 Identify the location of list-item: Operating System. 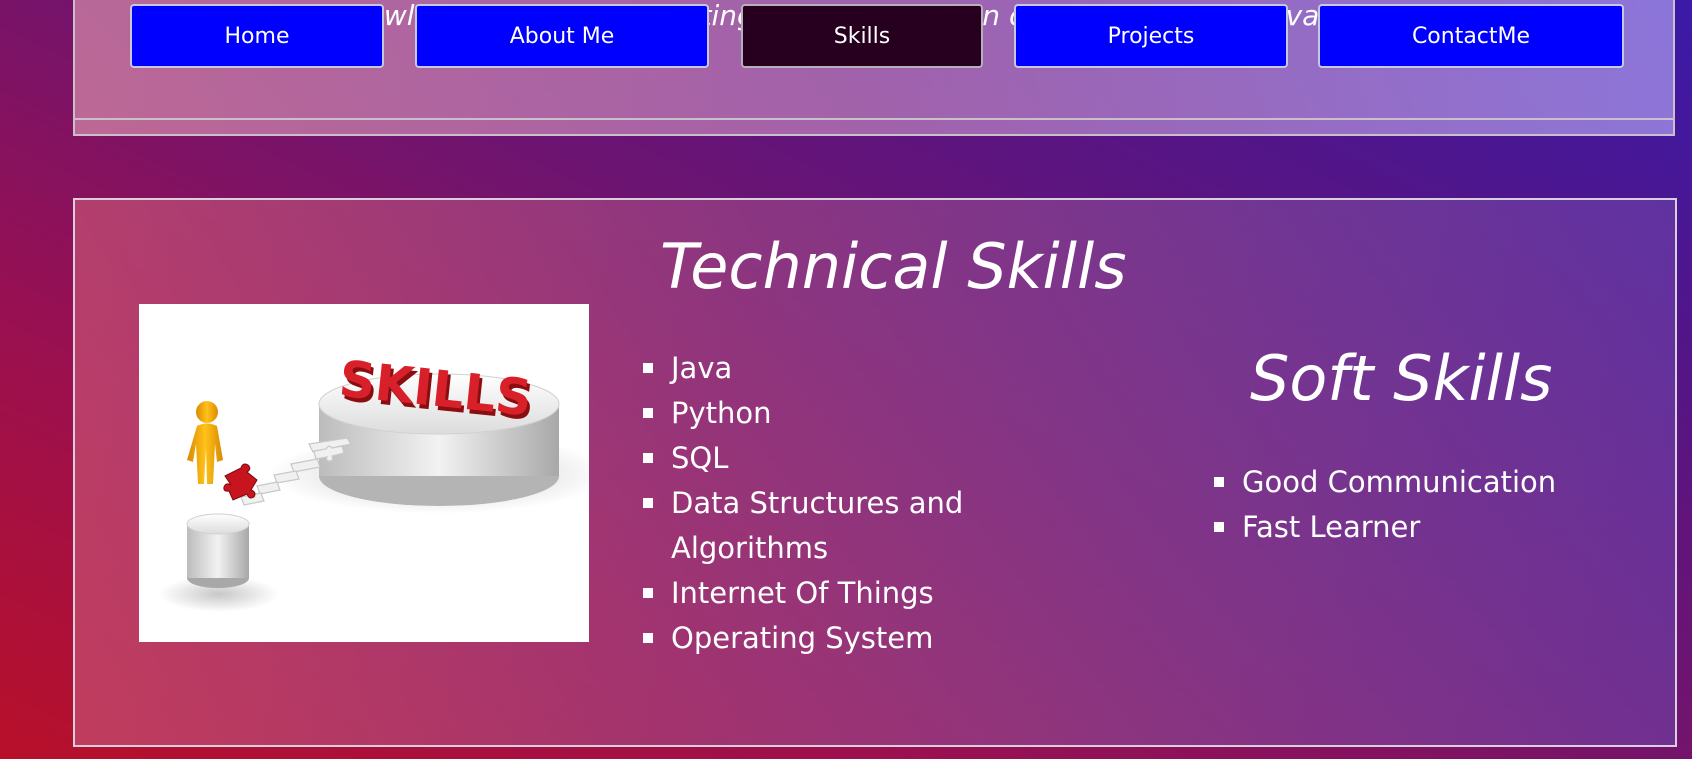
(813, 638).